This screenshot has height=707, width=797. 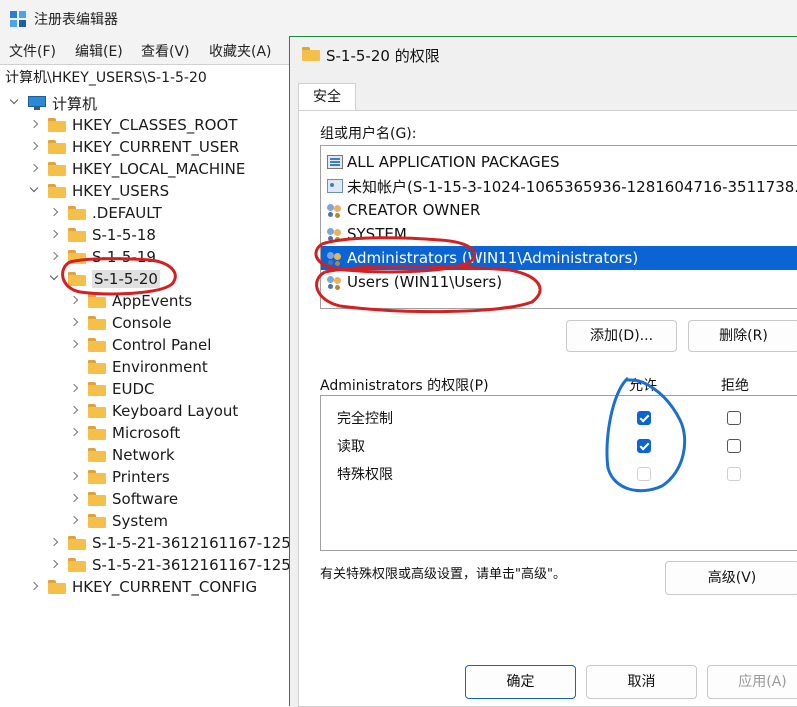 What do you see at coordinates (165, 51) in the screenshot?
I see `menu-view: 查看(V)` at bounding box center [165, 51].